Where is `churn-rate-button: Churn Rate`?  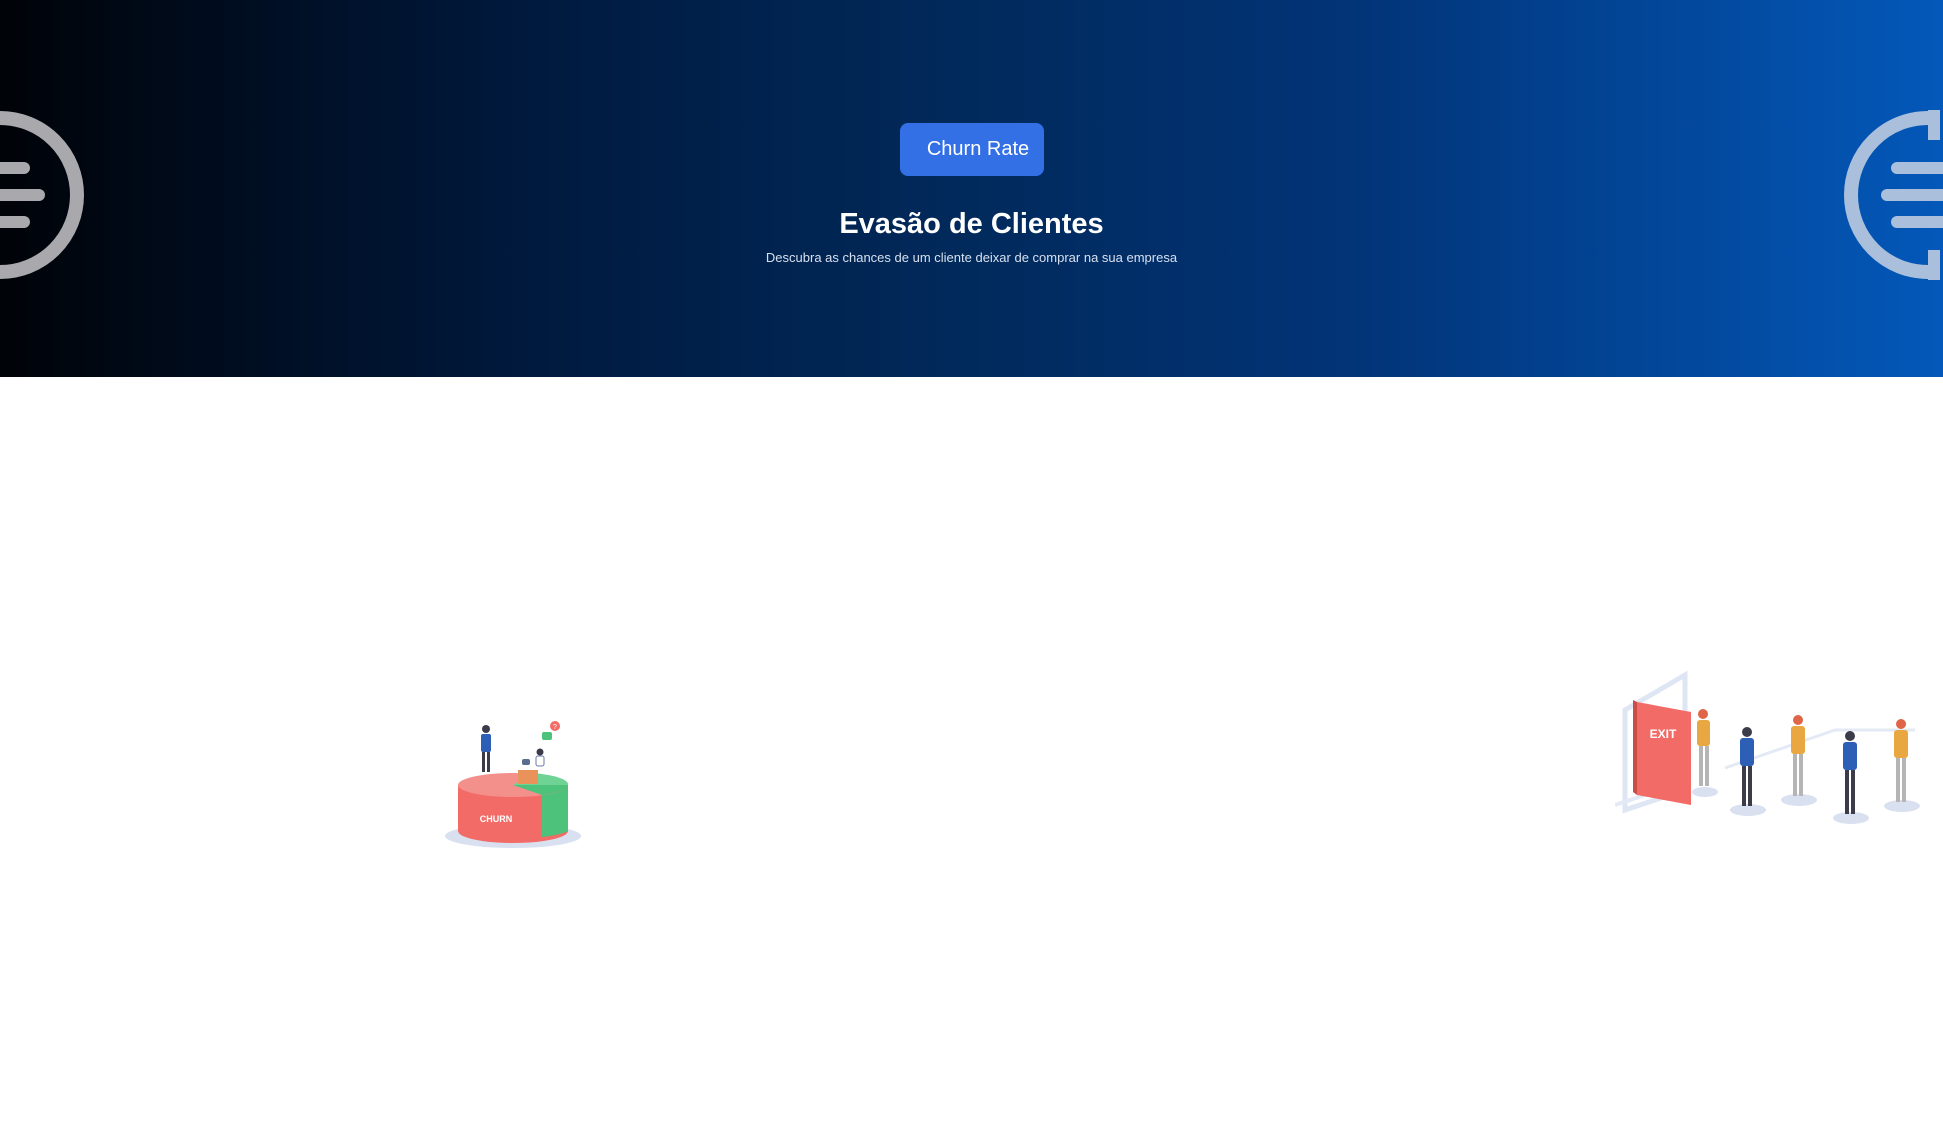 churn-rate-button: Churn Rate is located at coordinates (972, 149).